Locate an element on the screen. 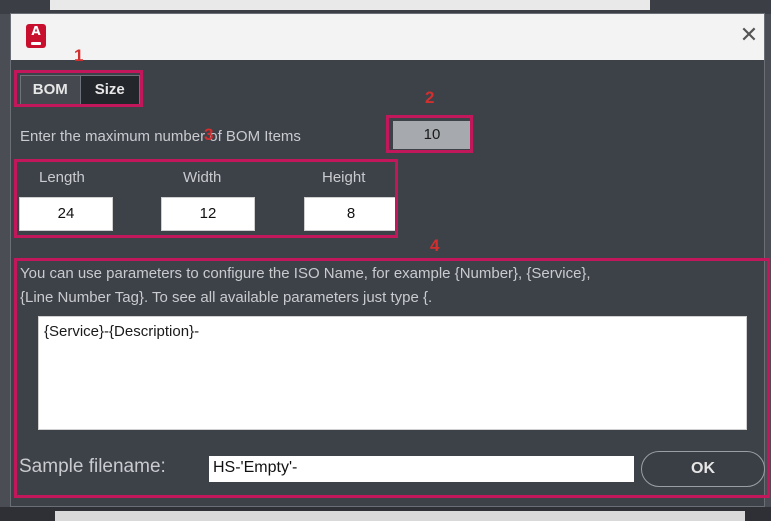 This screenshot has height=521, width=771. annotation-number-4: 4 is located at coordinates (435, 245).